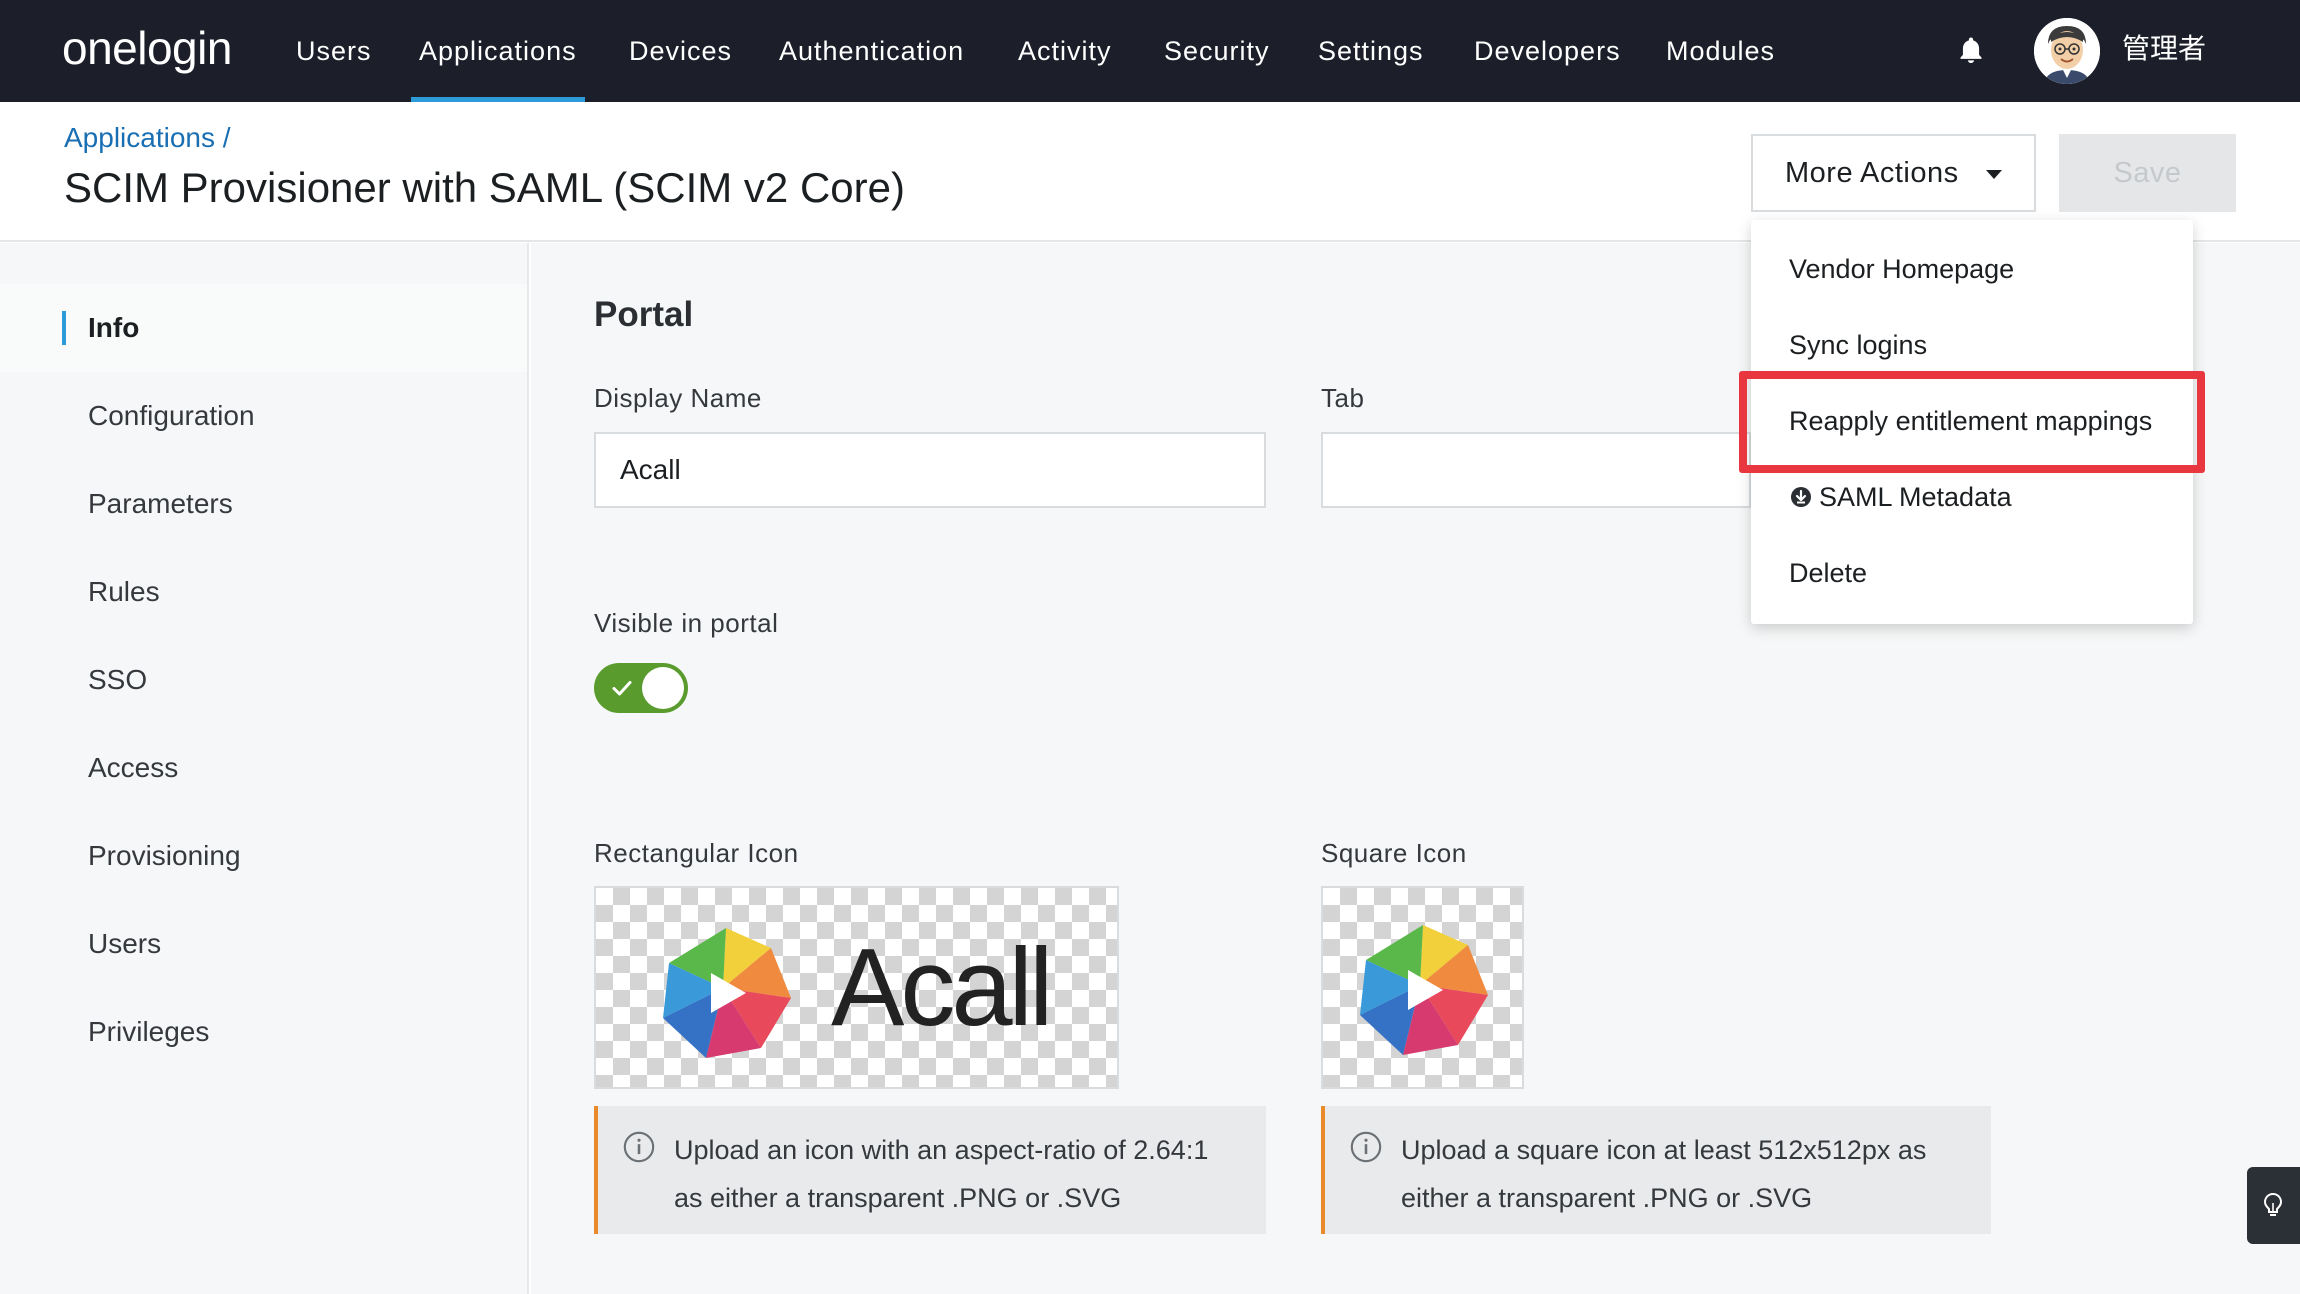  Describe the element at coordinates (2147, 173) in the screenshot. I see `save-button: Save` at that location.